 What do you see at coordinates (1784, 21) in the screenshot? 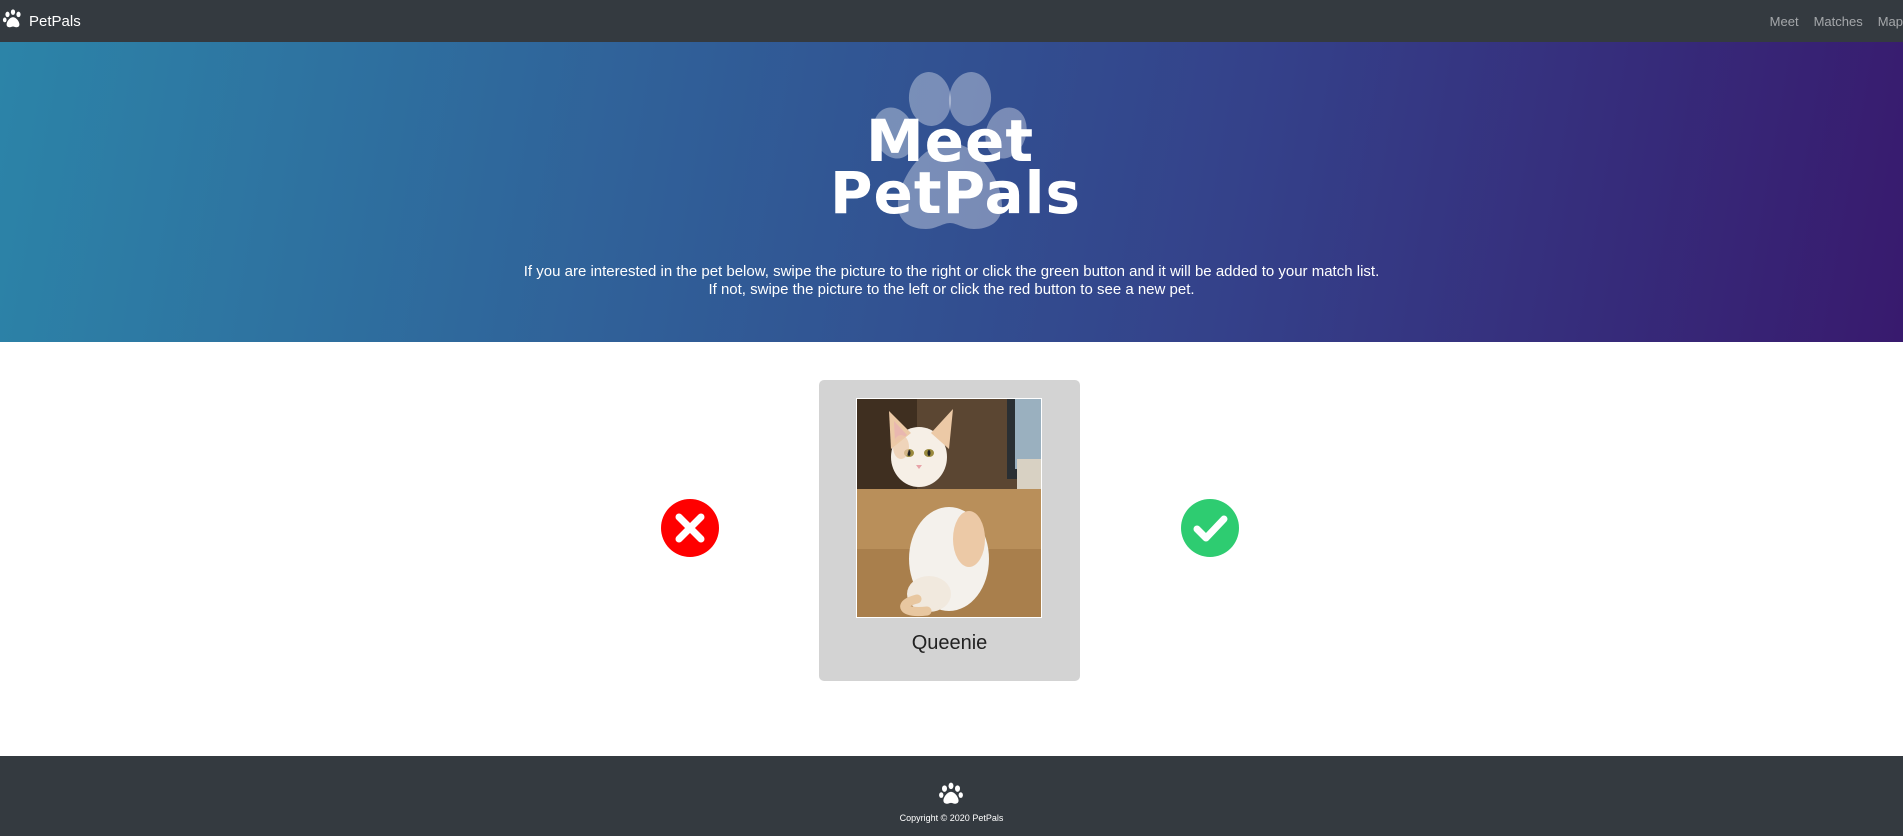
I see `nav-link-meet: Meet` at bounding box center [1784, 21].